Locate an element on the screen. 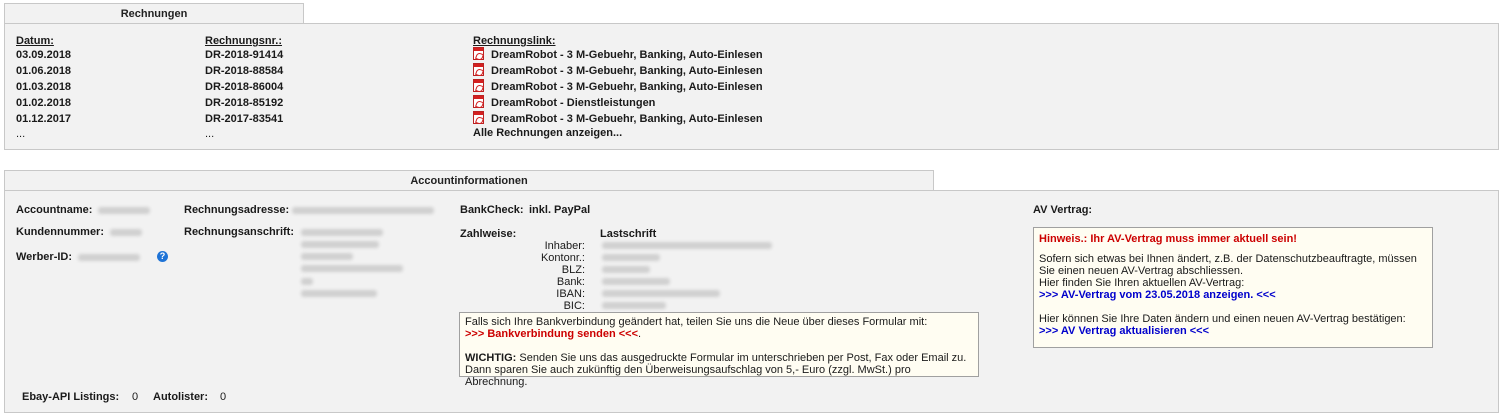 The width and height of the screenshot is (1504, 415). werber-value-redacted is located at coordinates (109, 257).